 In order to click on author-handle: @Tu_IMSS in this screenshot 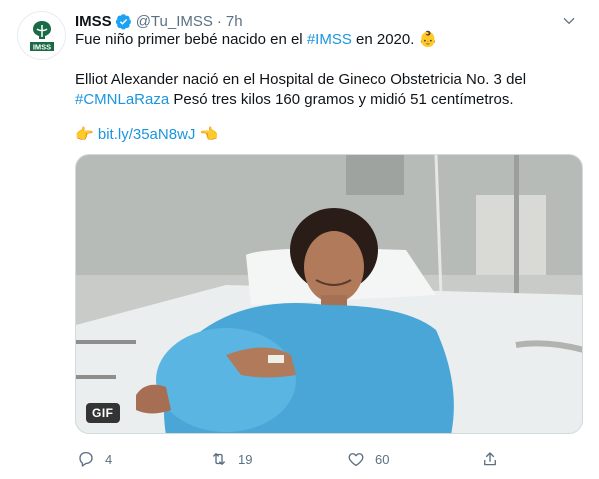, I will do `click(174, 21)`.